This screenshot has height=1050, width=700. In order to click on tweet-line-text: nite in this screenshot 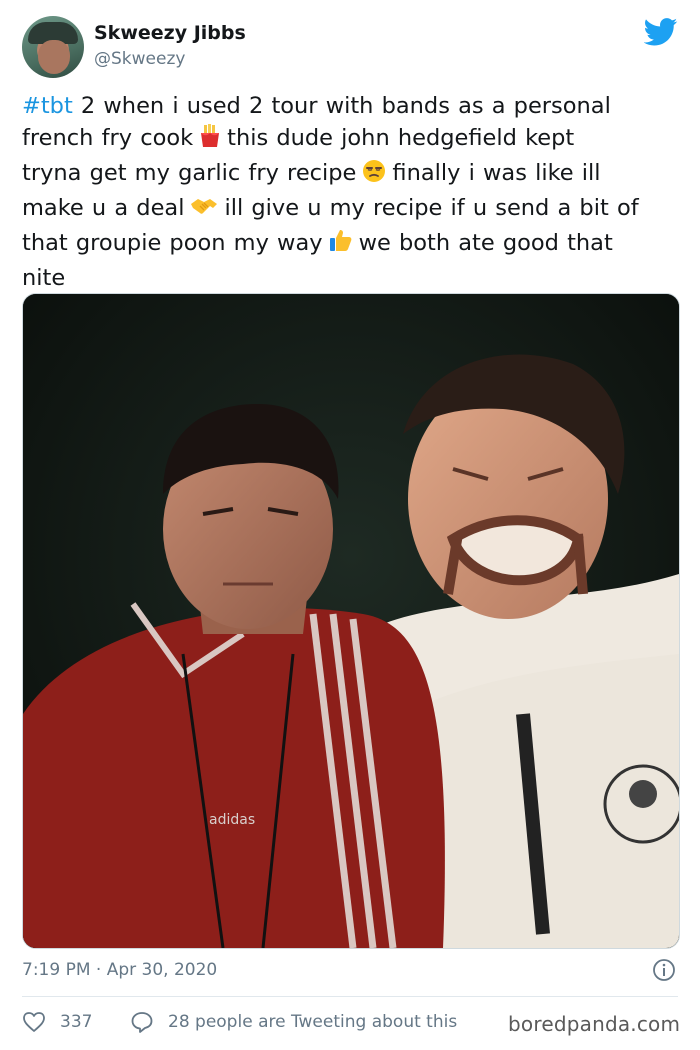, I will do `click(44, 278)`.